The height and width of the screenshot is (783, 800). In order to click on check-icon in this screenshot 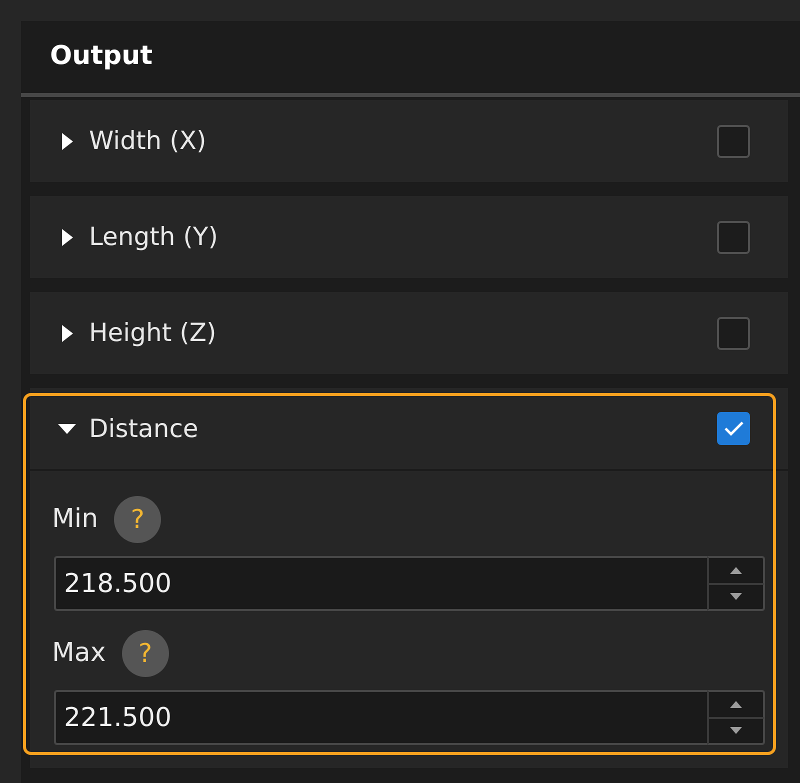, I will do `click(734, 428)`.